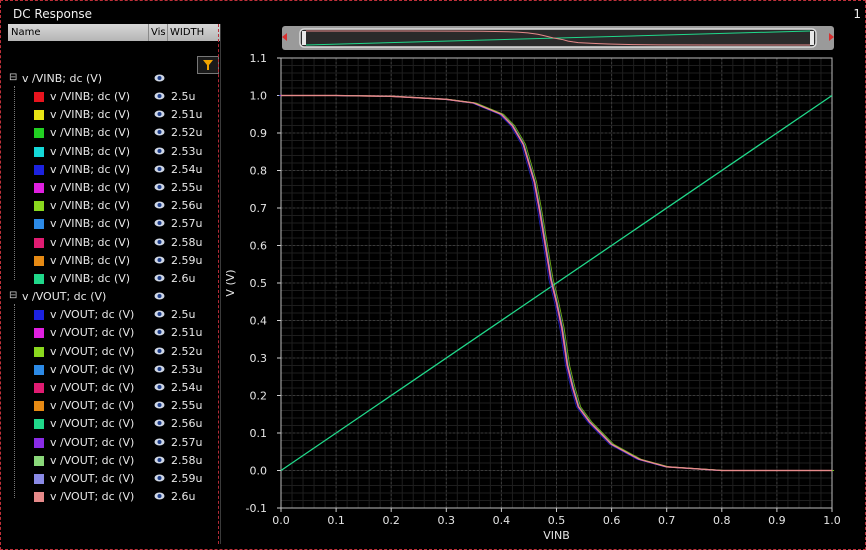 The width and height of the screenshot is (866, 550). Describe the element at coordinates (64, 297) in the screenshot. I see `group-label: v /VOUT; dc (V)` at that location.